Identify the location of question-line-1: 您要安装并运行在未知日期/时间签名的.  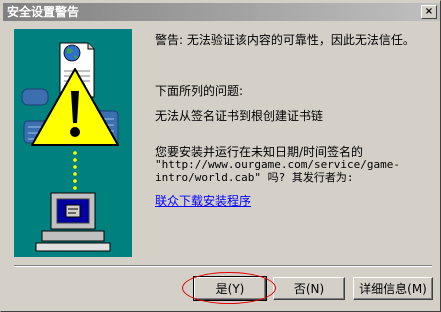
(259, 152).